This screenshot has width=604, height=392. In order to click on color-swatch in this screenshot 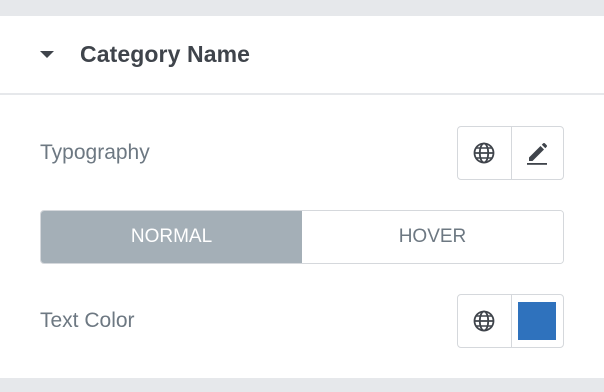, I will do `click(537, 321)`.